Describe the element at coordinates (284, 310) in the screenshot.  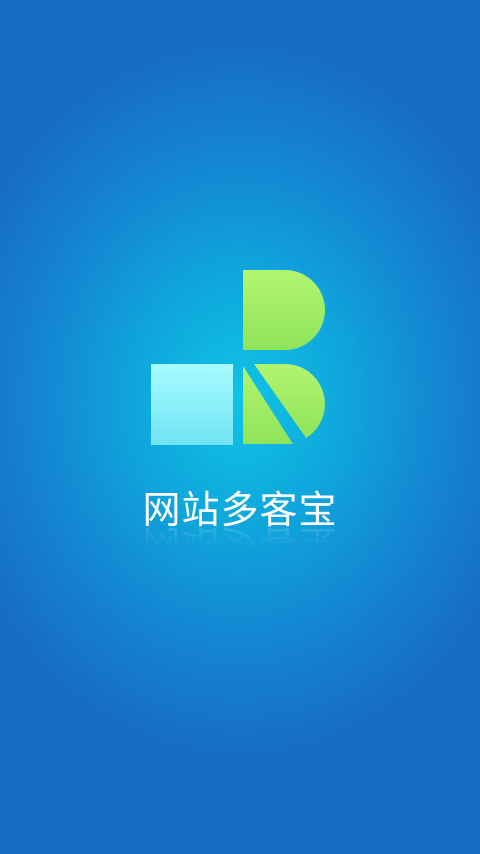
I see `logo-upper-d-shape` at that location.